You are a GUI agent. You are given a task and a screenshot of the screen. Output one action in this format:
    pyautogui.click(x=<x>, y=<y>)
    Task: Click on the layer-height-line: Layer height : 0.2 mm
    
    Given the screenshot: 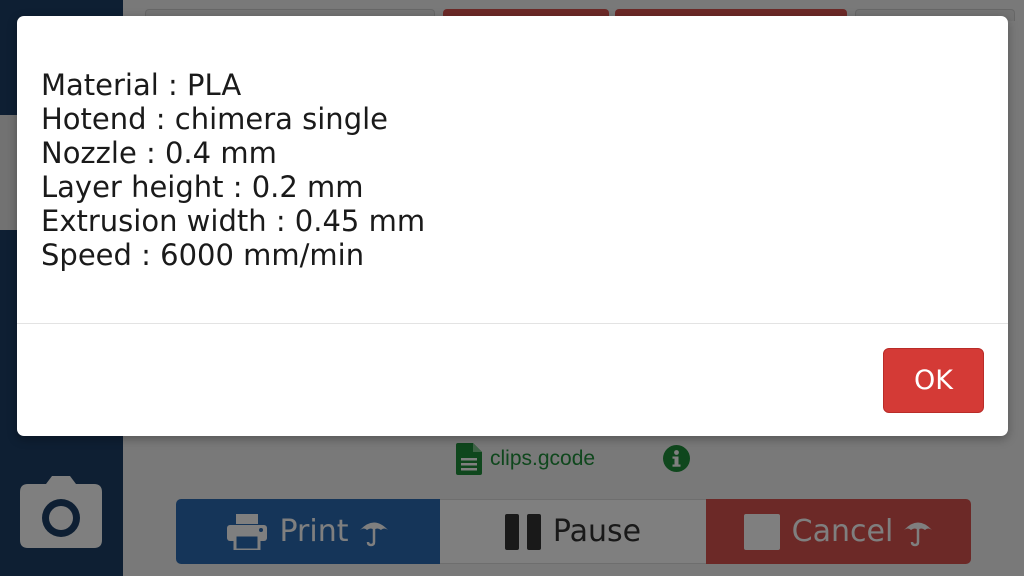 What is the action you would take?
    pyautogui.click(x=202, y=187)
    